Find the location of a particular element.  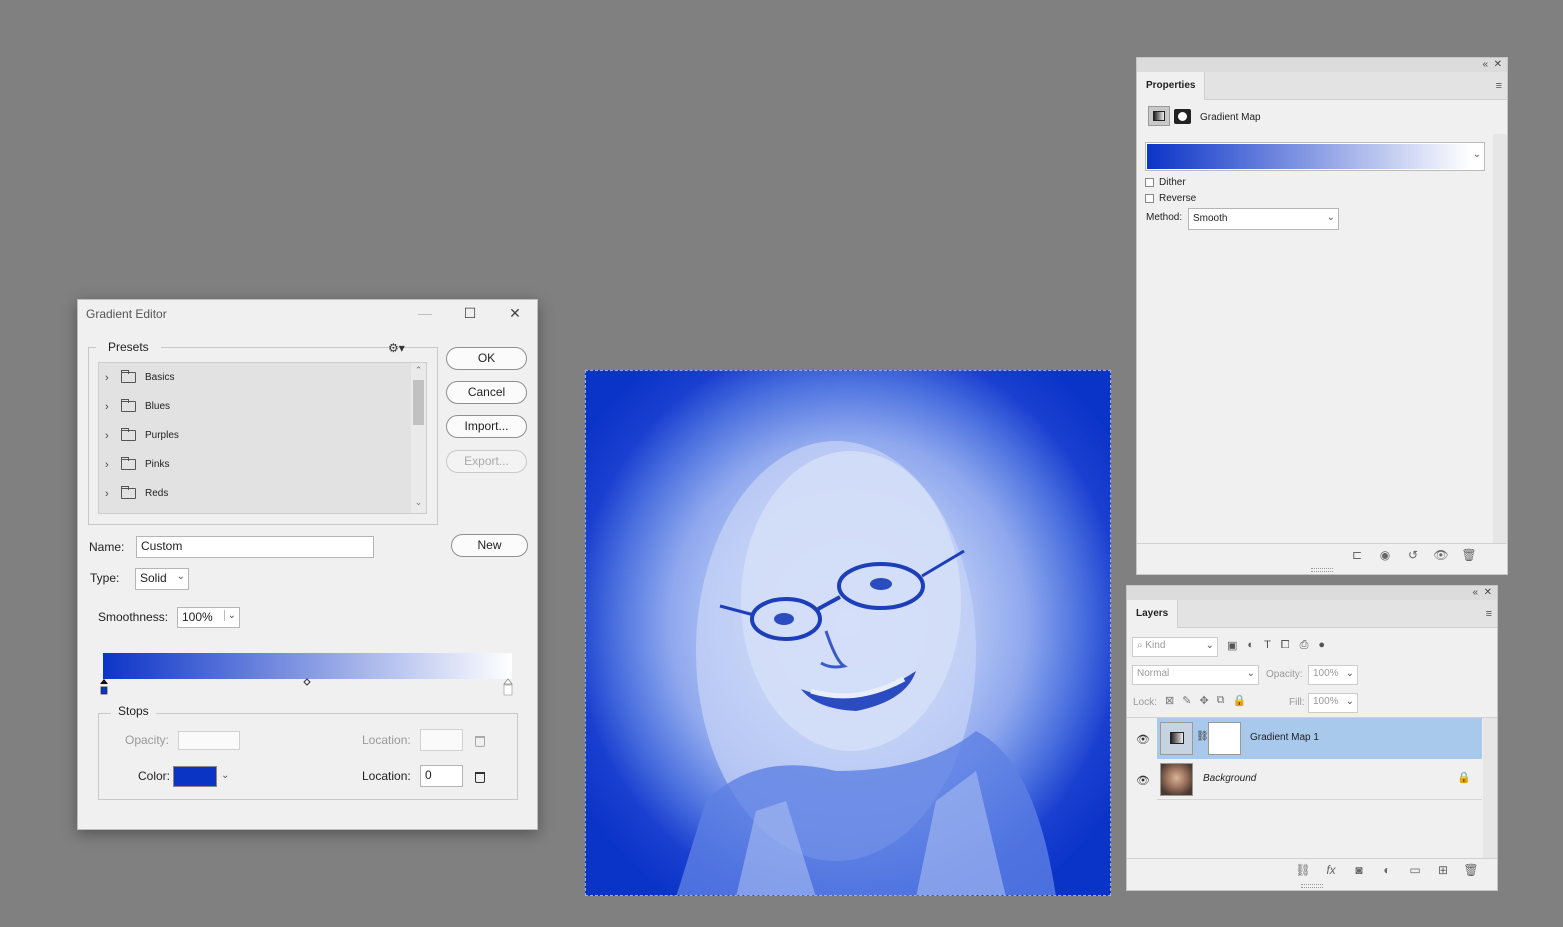

new-adjustment-icon: ◐ is located at coordinates (1387, 870).